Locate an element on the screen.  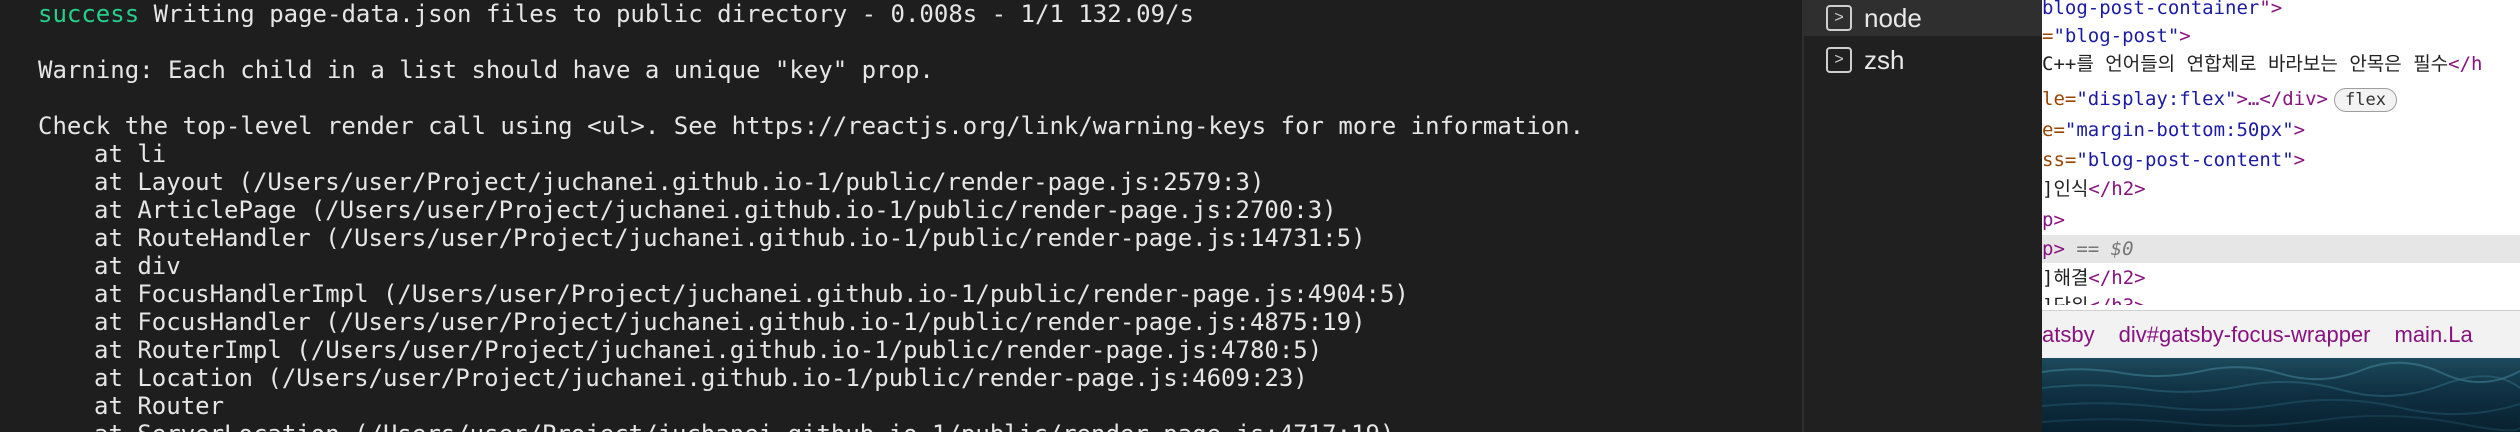
breadcrumb-item: div#gatsby-focus-wrapper is located at coordinates (2245, 334).